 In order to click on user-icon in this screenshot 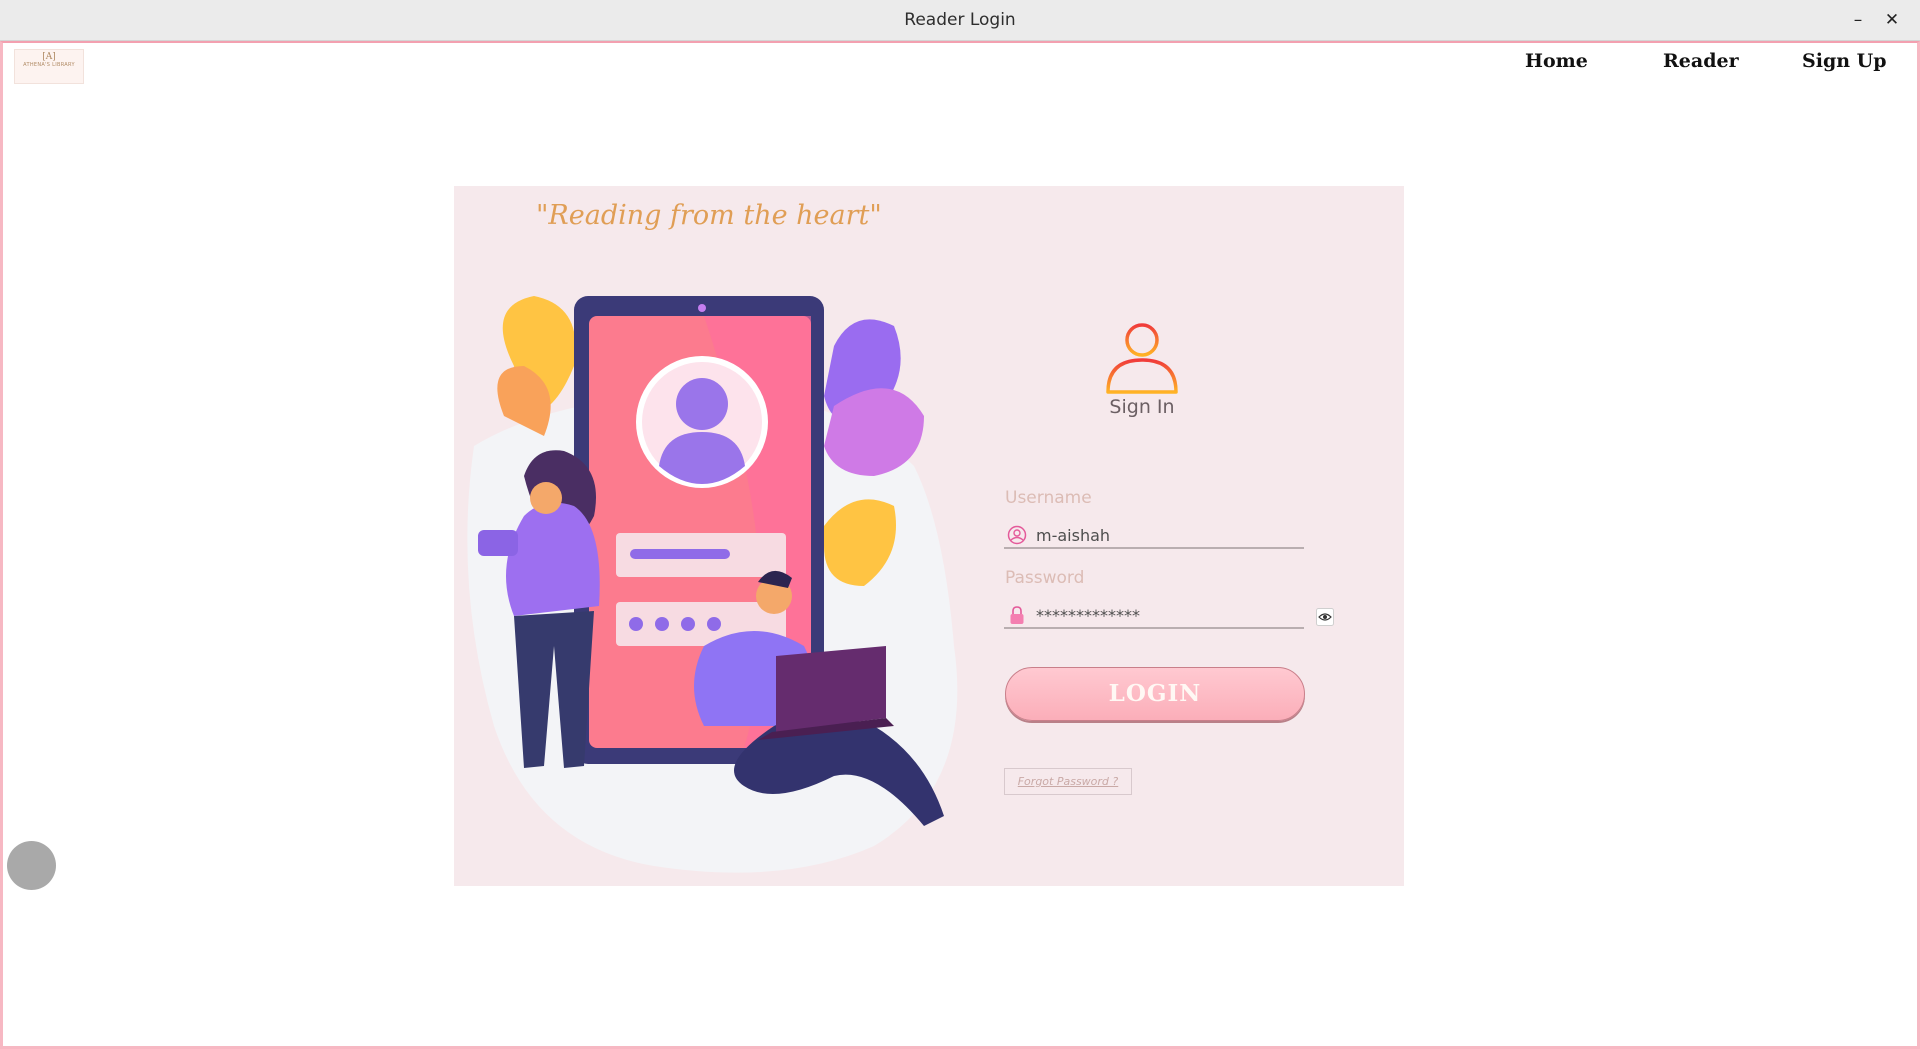, I will do `click(1017, 535)`.